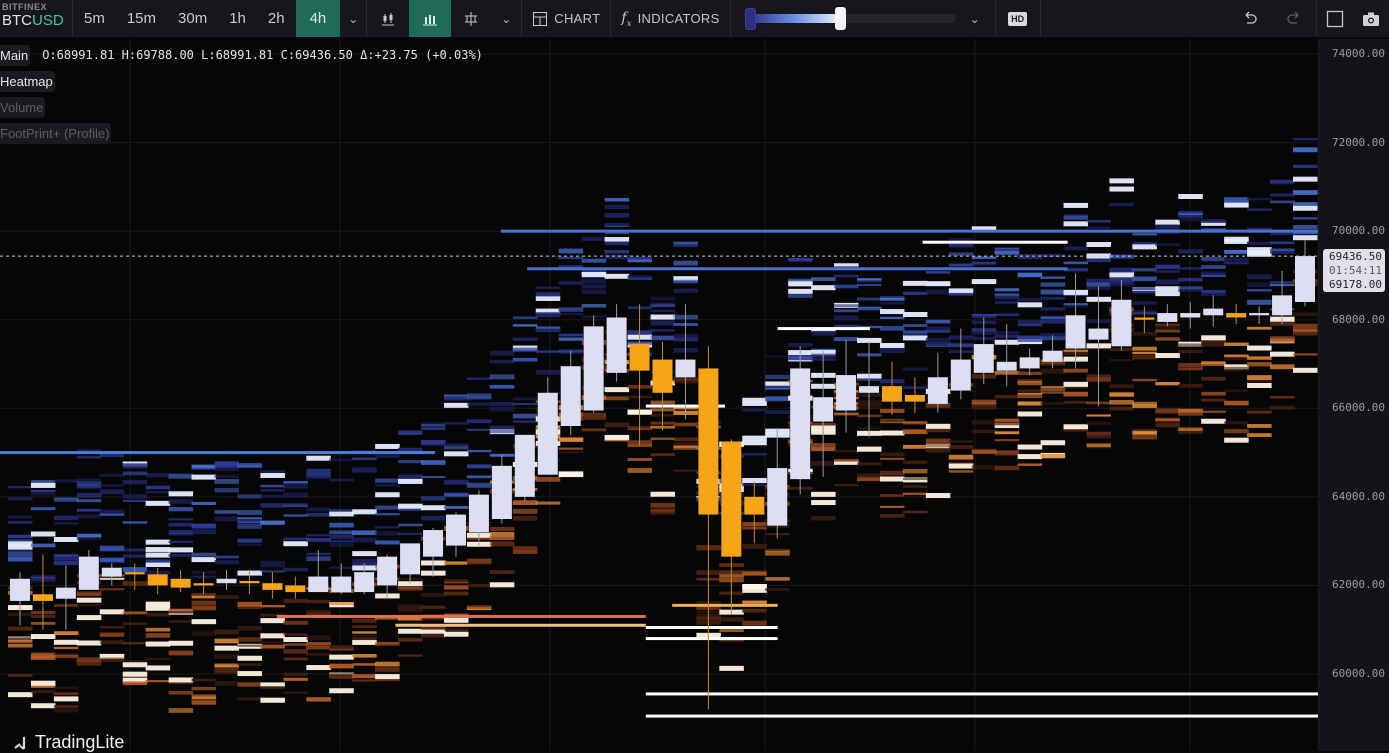  What do you see at coordinates (849, 18) in the screenshot?
I see `heatmap-intensity-slider` at bounding box center [849, 18].